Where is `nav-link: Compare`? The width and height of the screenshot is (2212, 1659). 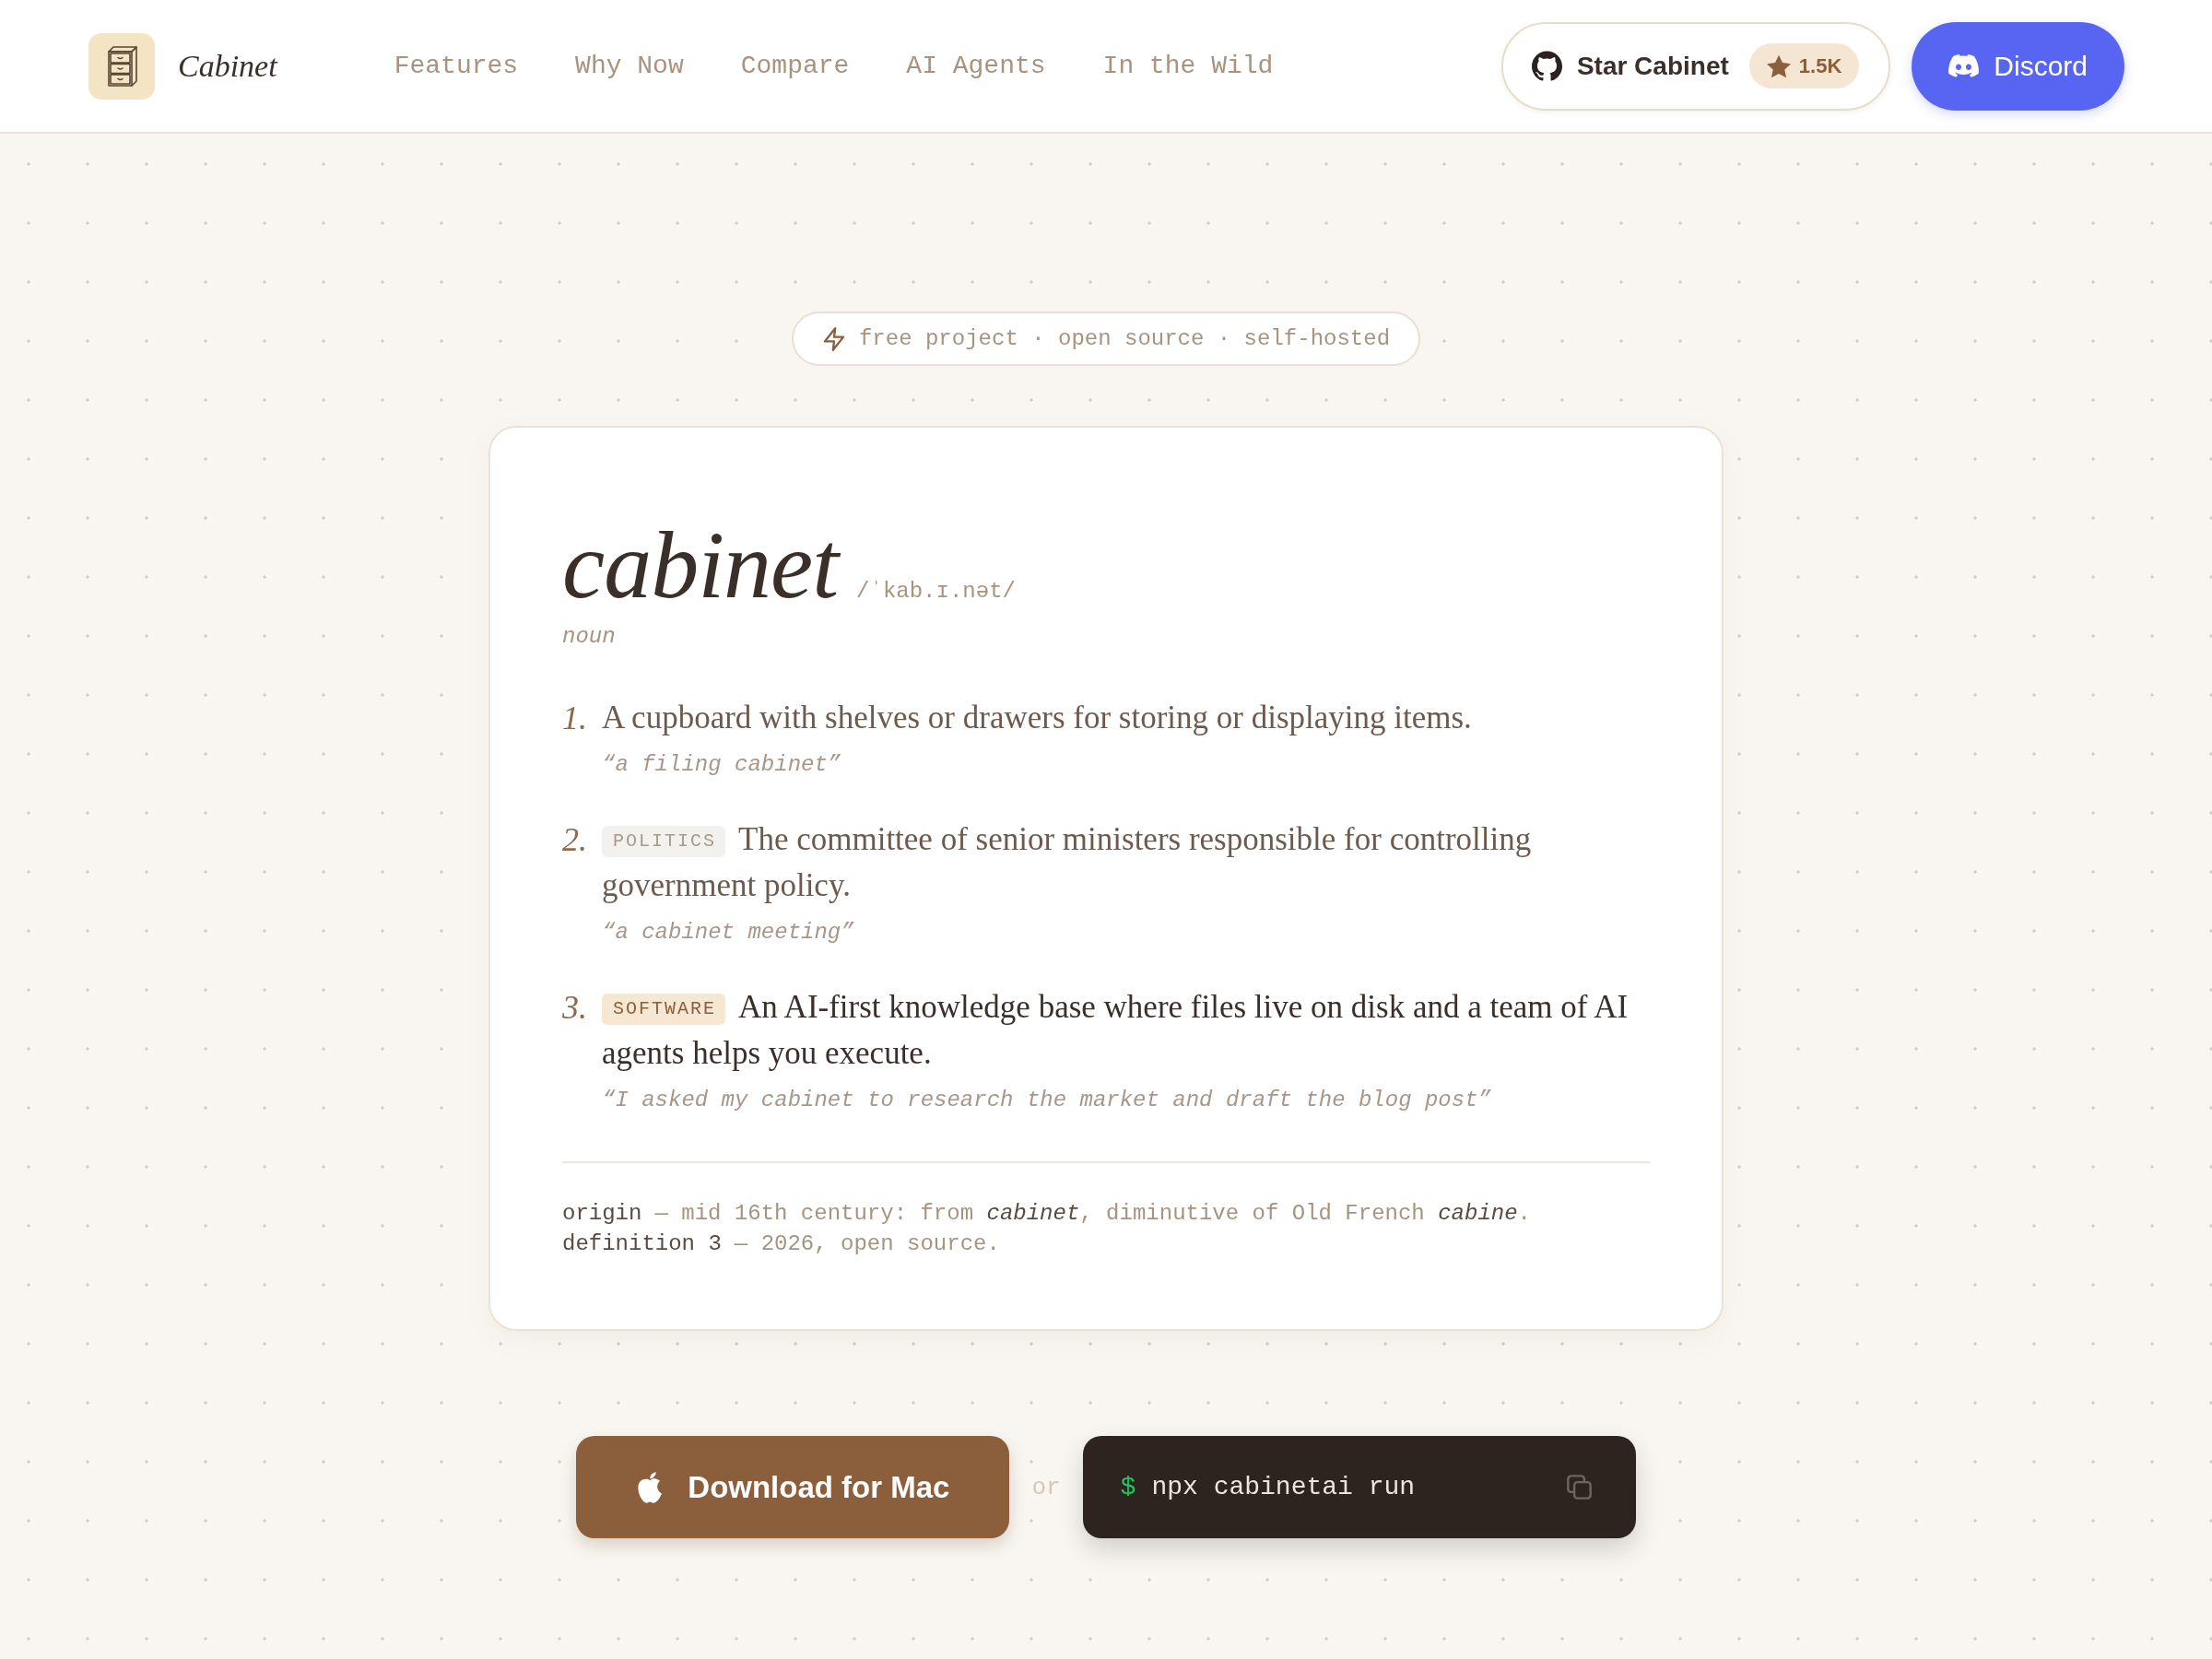 nav-link: Compare is located at coordinates (795, 66).